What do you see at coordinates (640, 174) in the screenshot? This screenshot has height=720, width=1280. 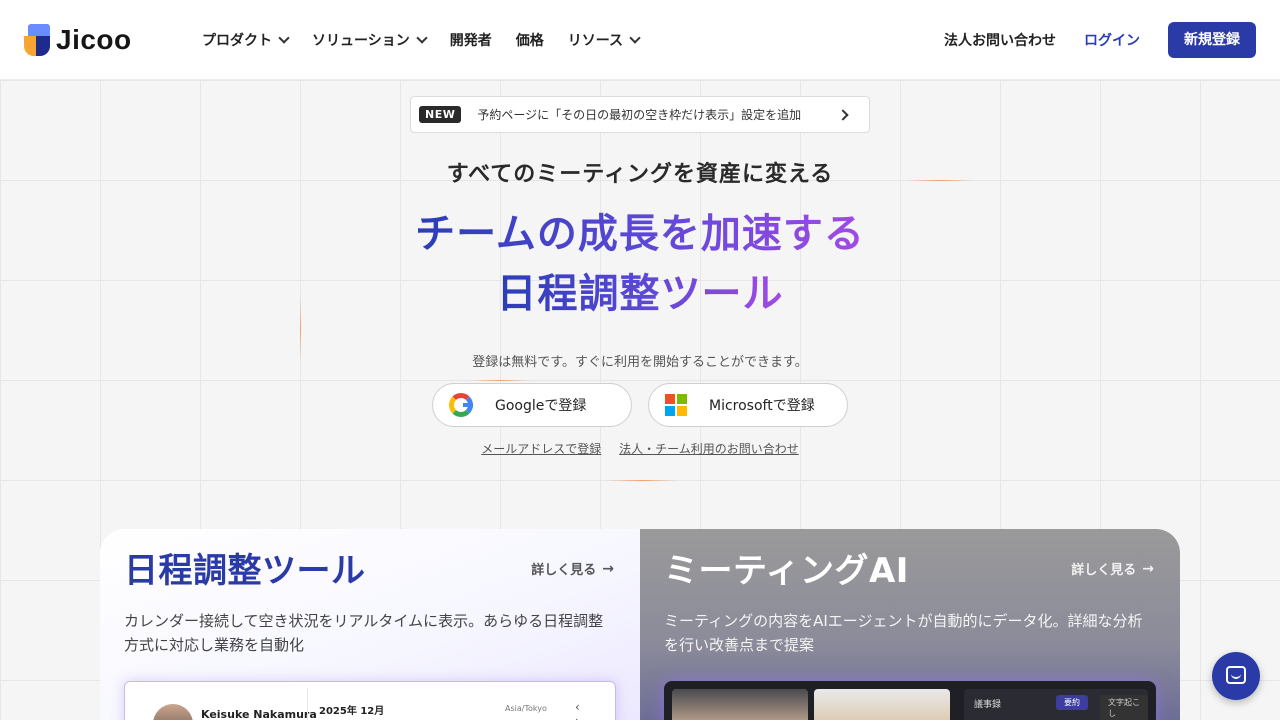 I see `hero-eyebrow: すべてのミーティングを資産に変える` at bounding box center [640, 174].